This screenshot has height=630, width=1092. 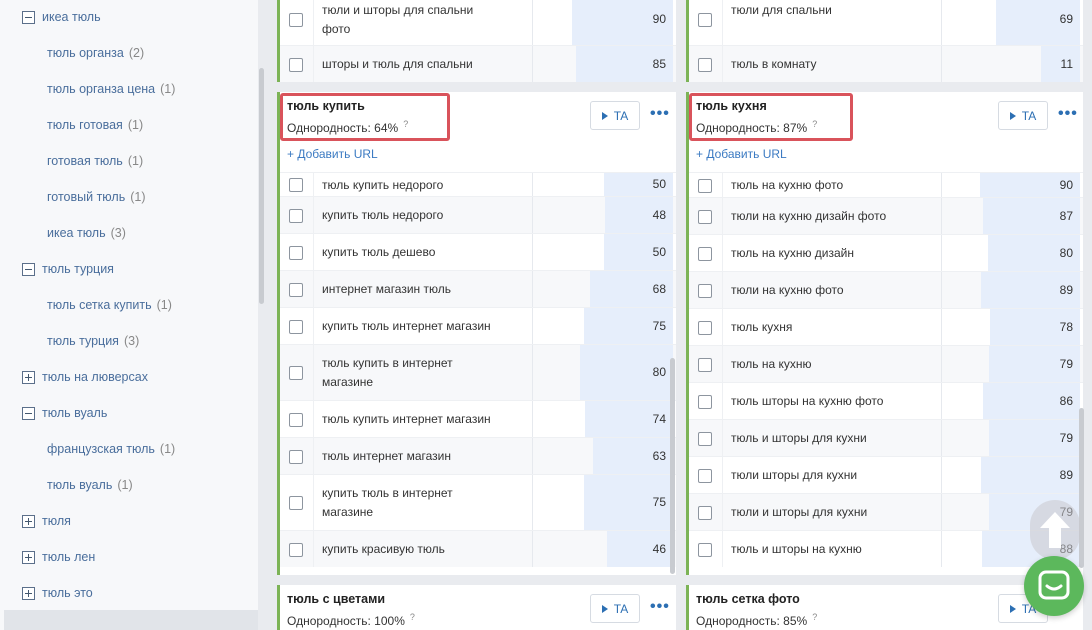 I want to click on tree-item: французская тюль (1), so click(x=87, y=449).